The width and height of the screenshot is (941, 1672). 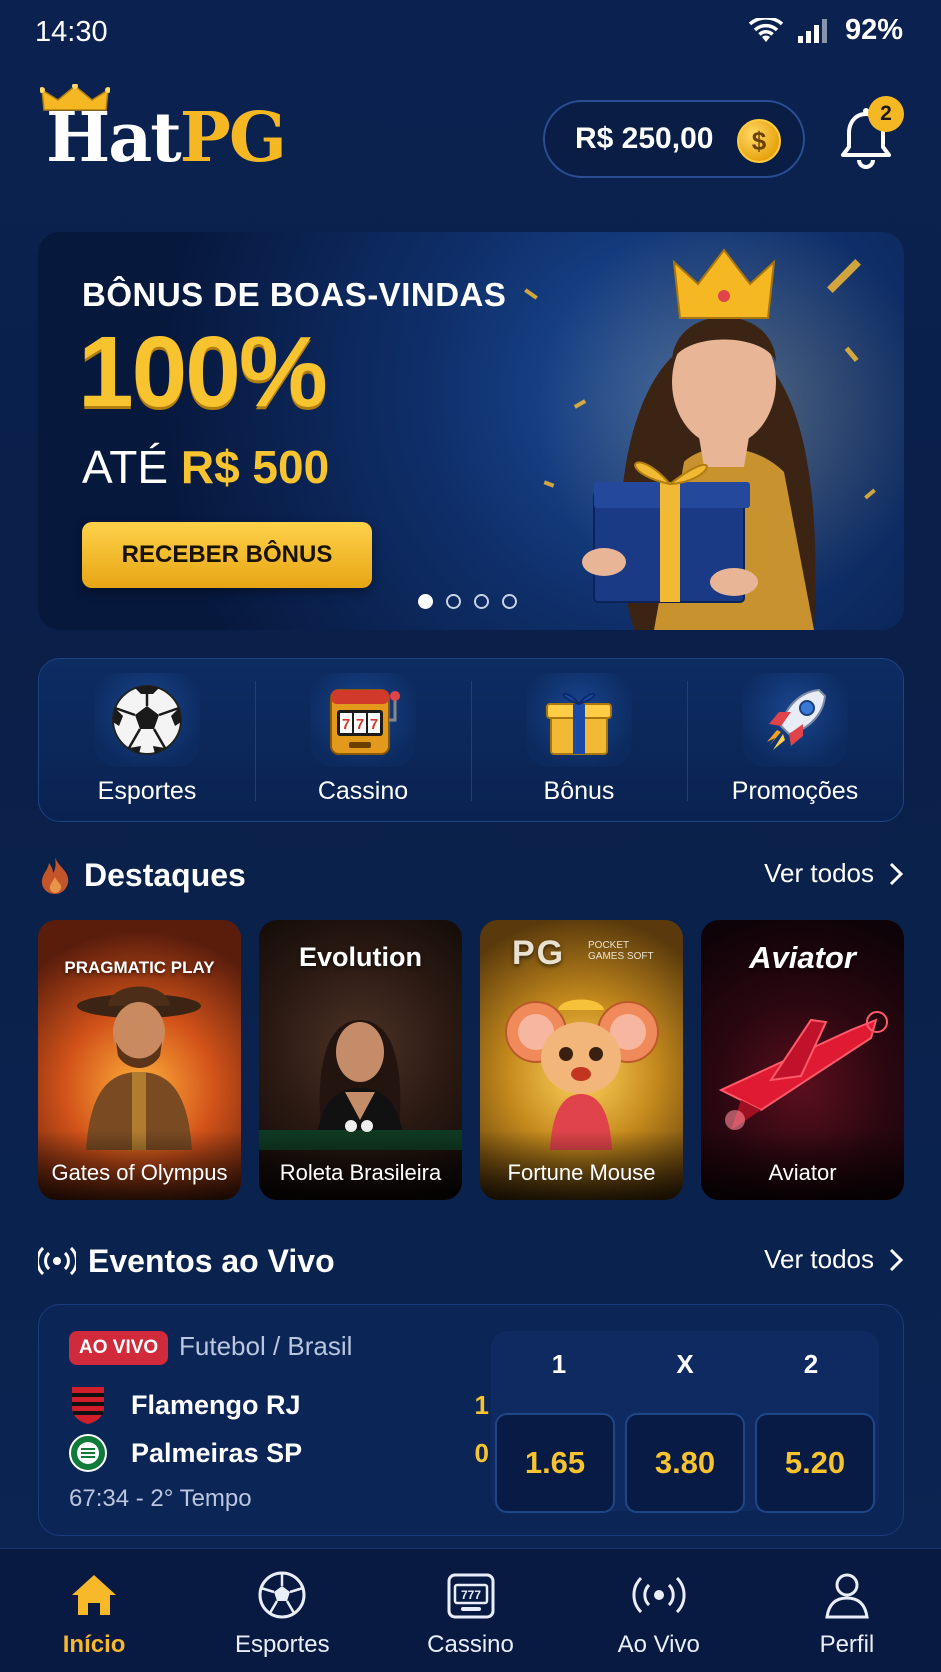 I want to click on battery-percent: 92%, so click(x=873, y=30).